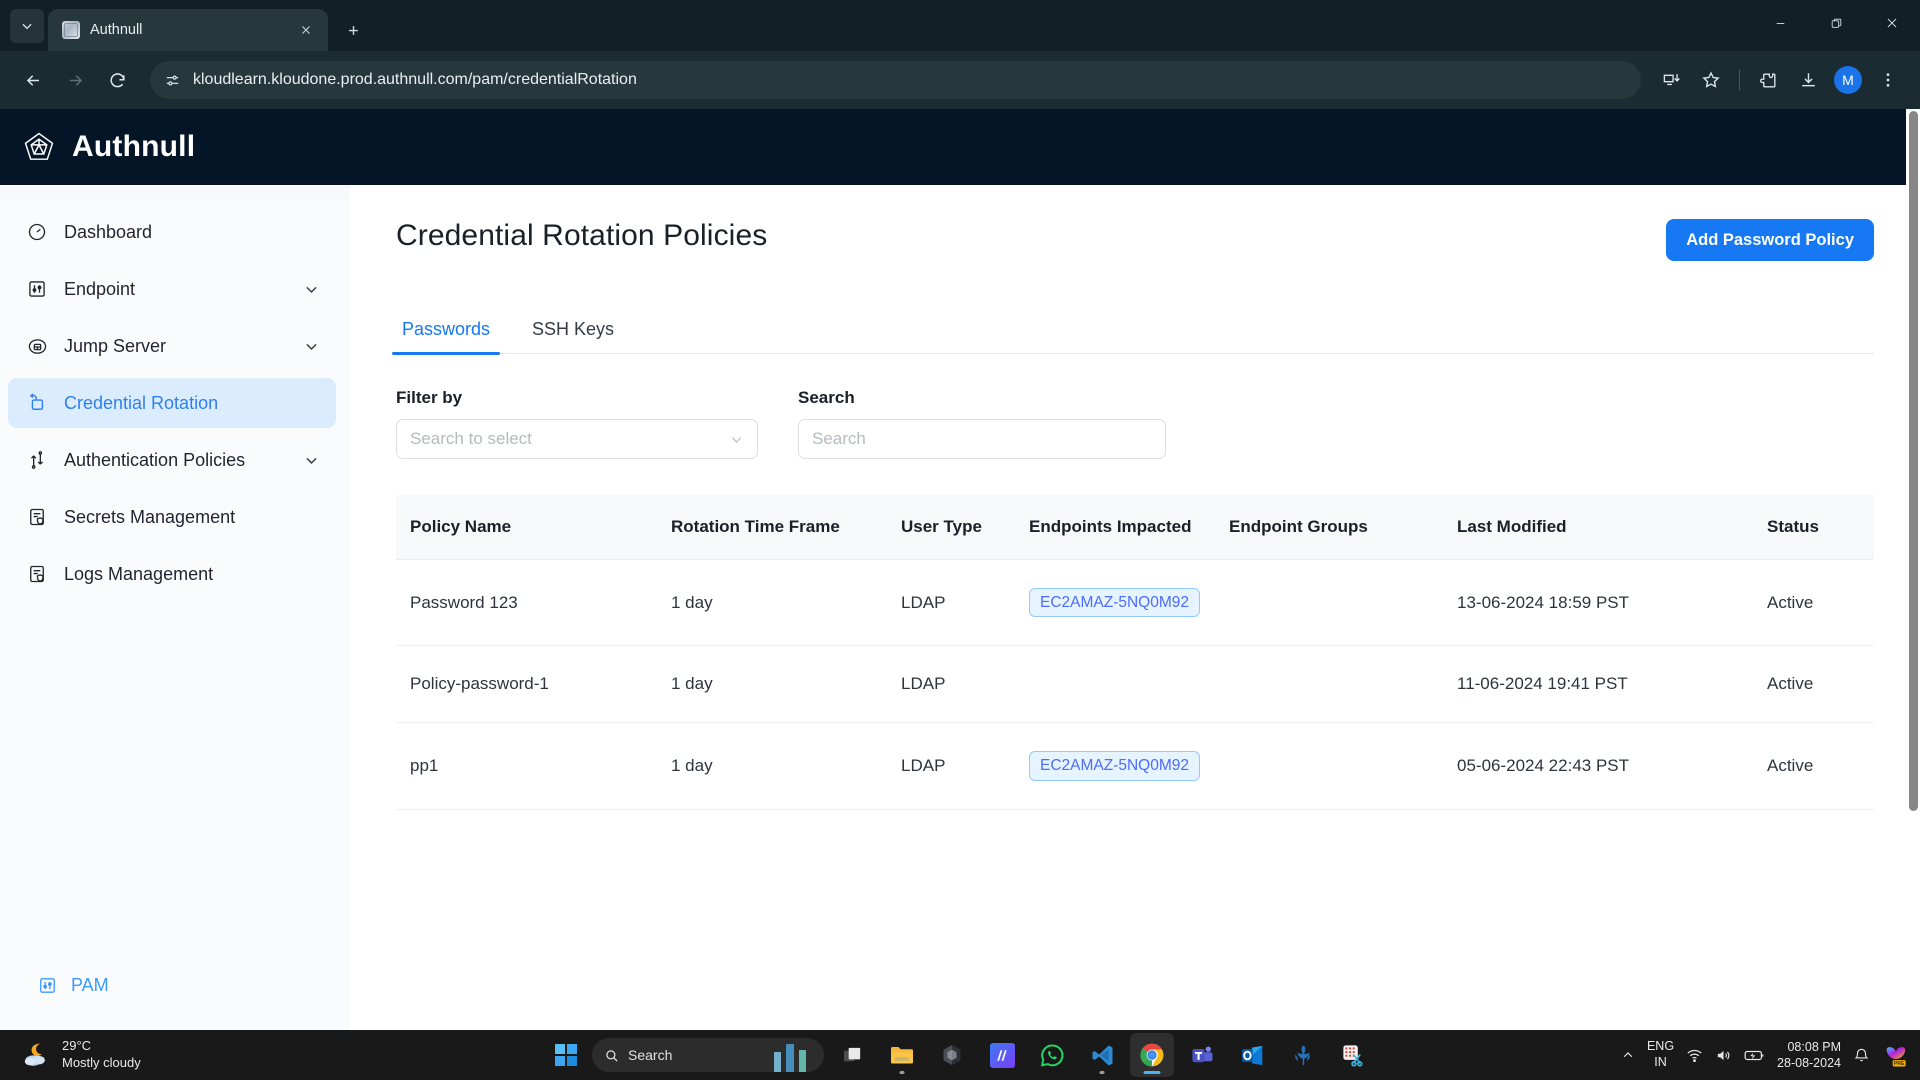 Image resolution: width=1920 pixels, height=1080 pixels. Describe the element at coordinates (150, 516) in the screenshot. I see `sidebar-item-label: Secrets Management` at that location.